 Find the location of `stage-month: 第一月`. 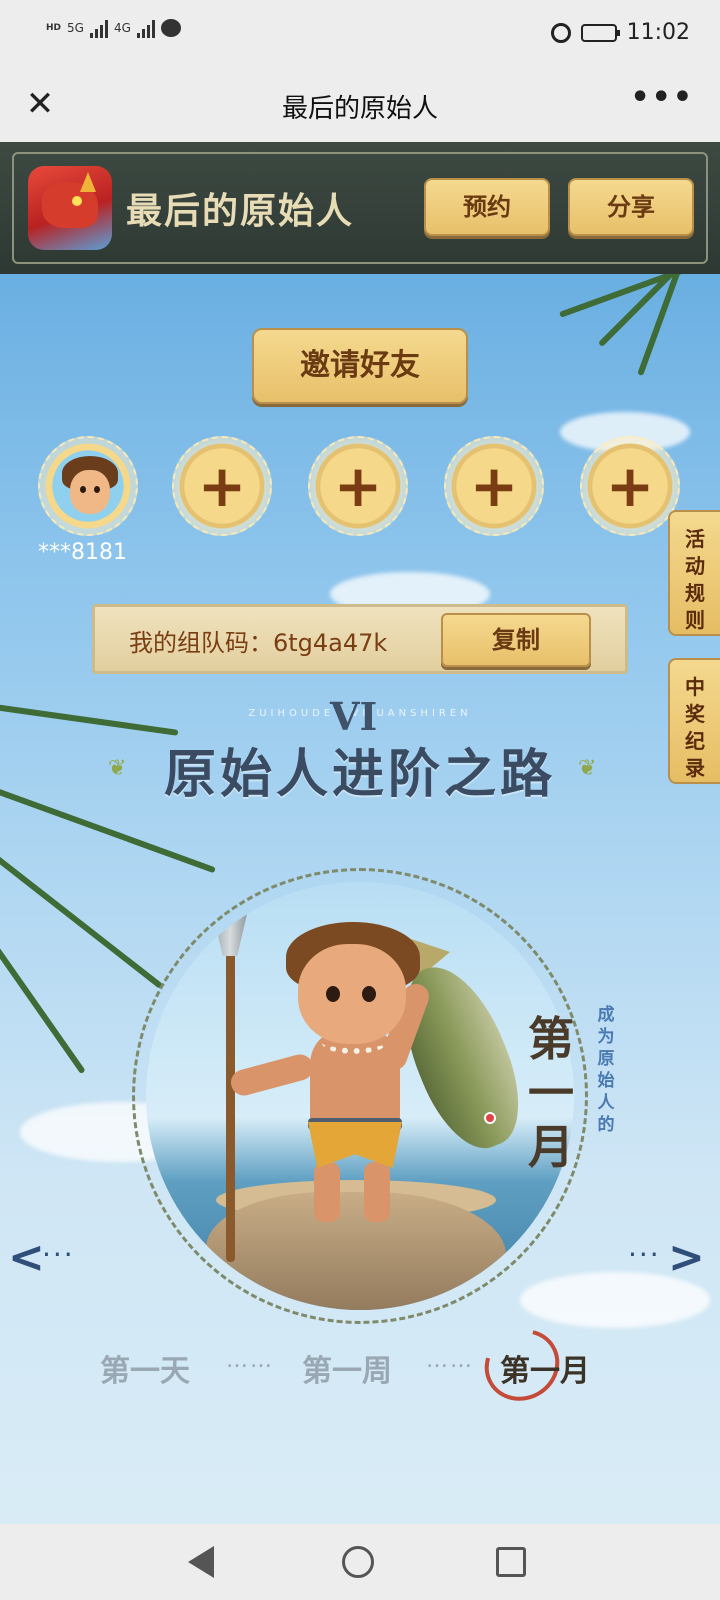

stage-month: 第一月 is located at coordinates (545, 1368).